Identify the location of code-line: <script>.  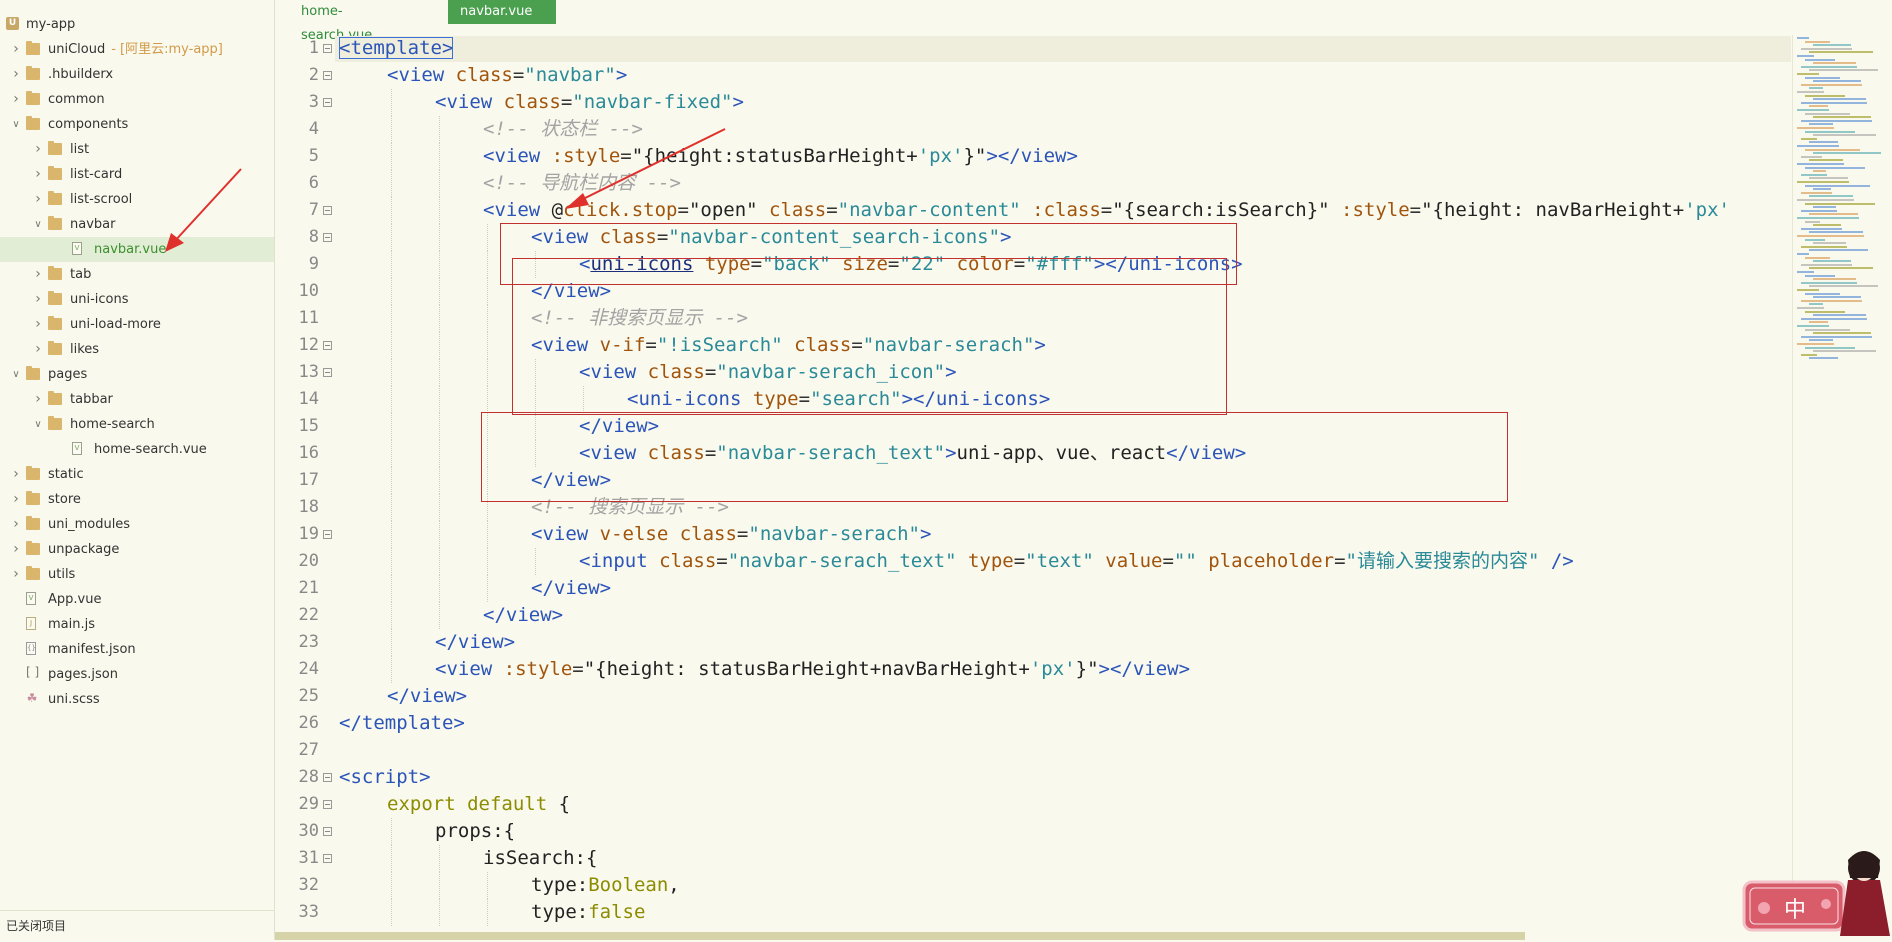
(385, 777).